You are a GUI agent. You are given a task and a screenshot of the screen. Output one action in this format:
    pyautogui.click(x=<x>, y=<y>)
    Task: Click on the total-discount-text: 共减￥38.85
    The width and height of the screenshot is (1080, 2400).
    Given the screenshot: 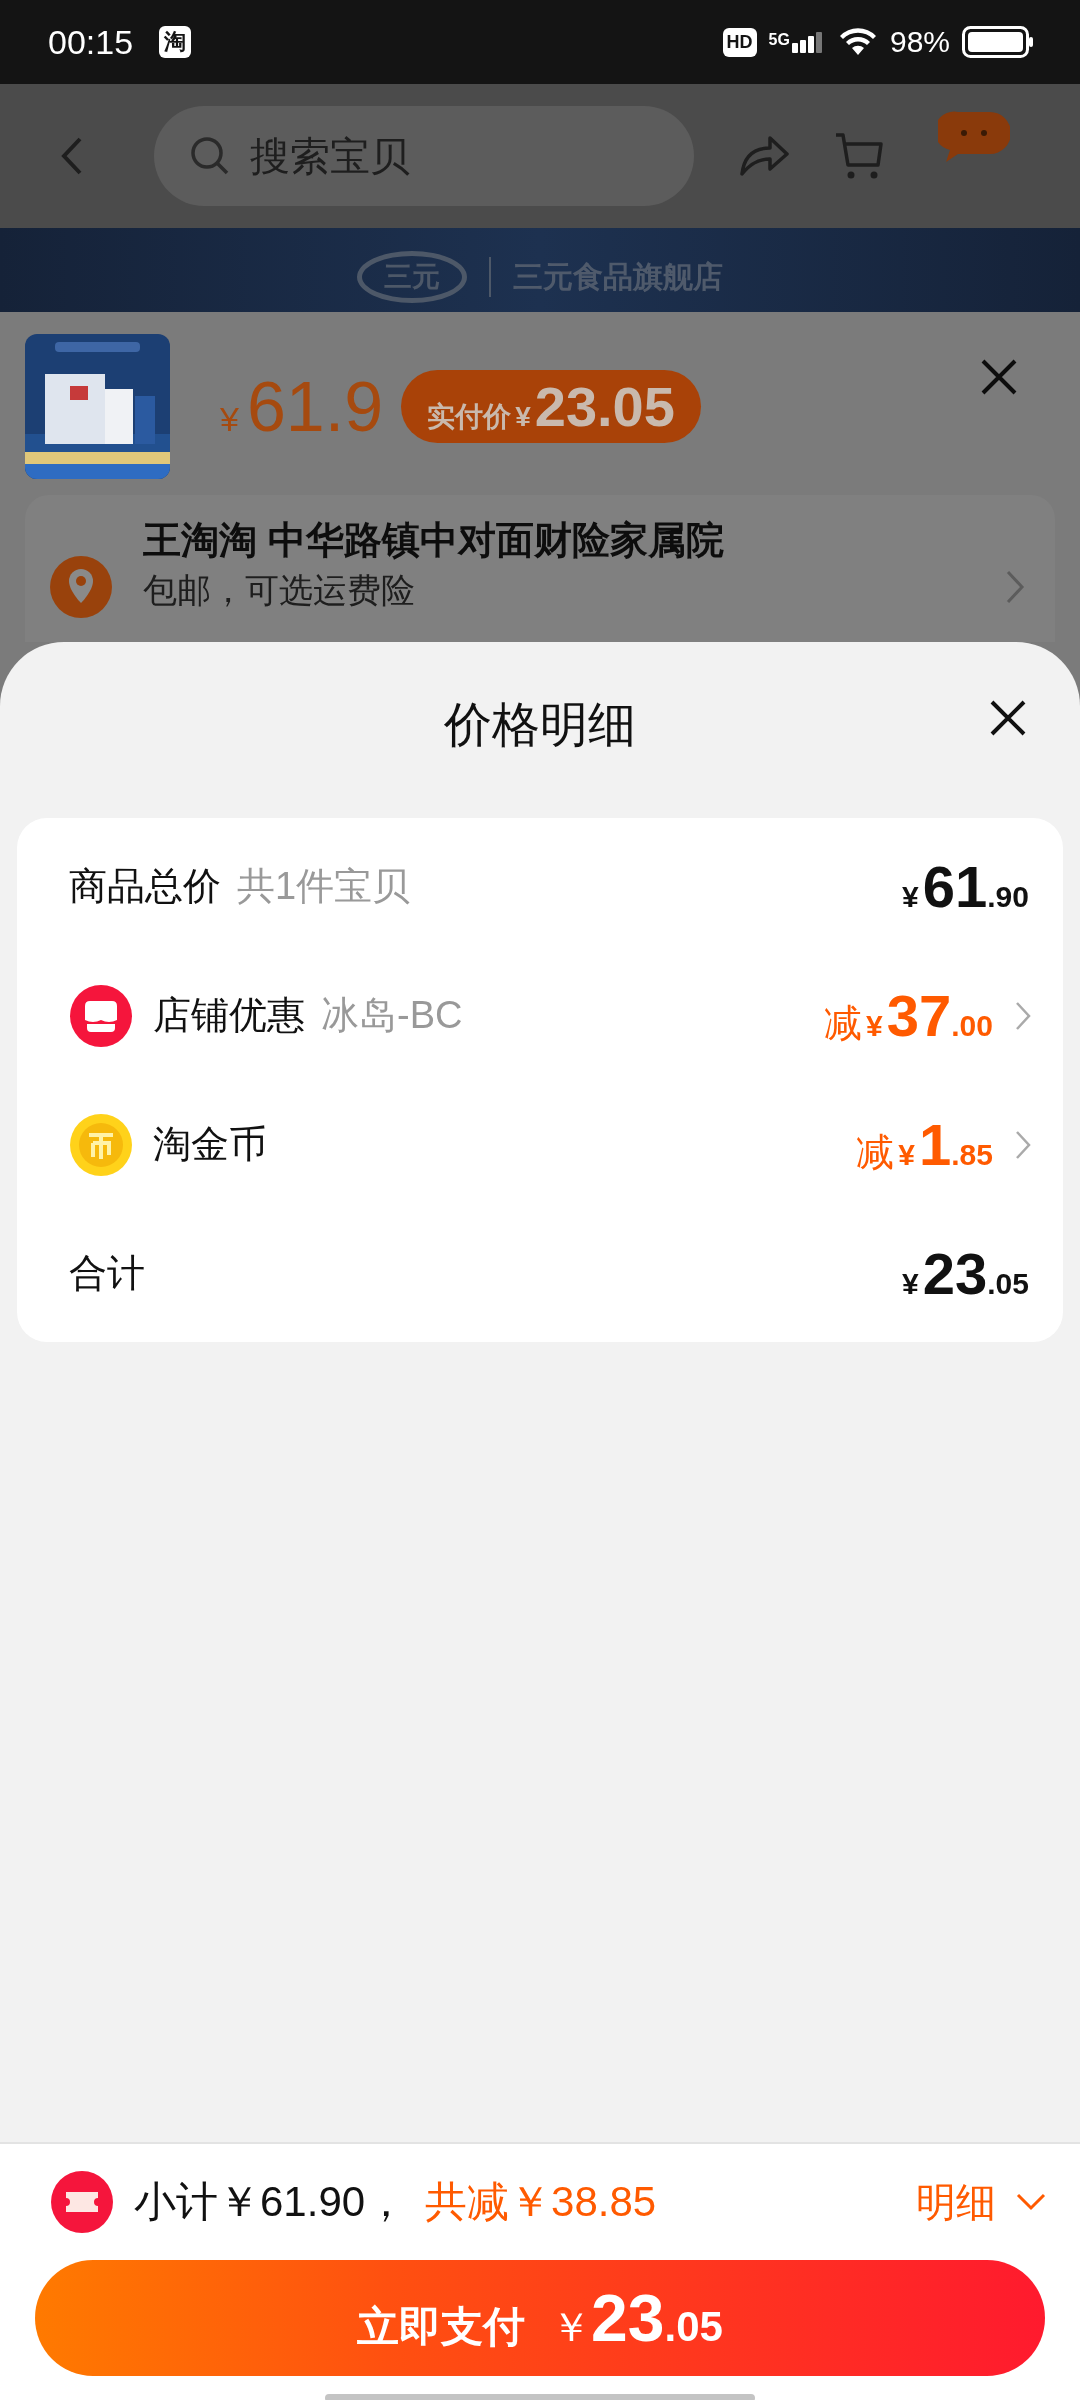 What is the action you would take?
    pyautogui.click(x=541, y=2202)
    